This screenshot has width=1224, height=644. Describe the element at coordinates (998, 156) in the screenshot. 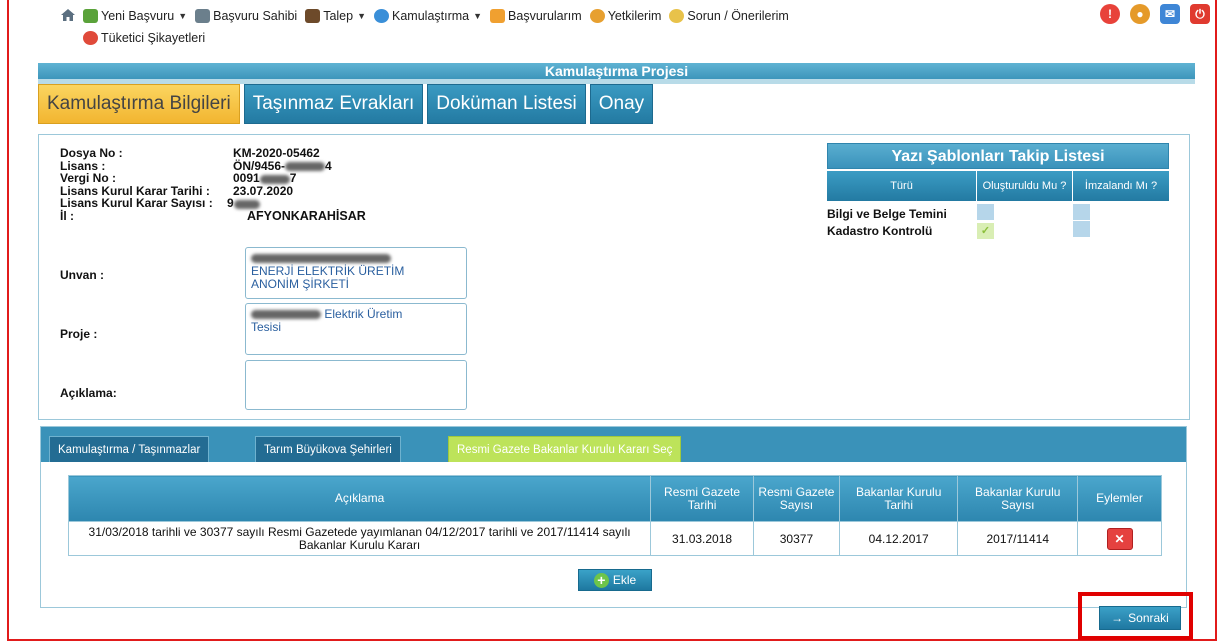

I see `yazi-title: Yazı Şablonları Takip Listesi` at that location.